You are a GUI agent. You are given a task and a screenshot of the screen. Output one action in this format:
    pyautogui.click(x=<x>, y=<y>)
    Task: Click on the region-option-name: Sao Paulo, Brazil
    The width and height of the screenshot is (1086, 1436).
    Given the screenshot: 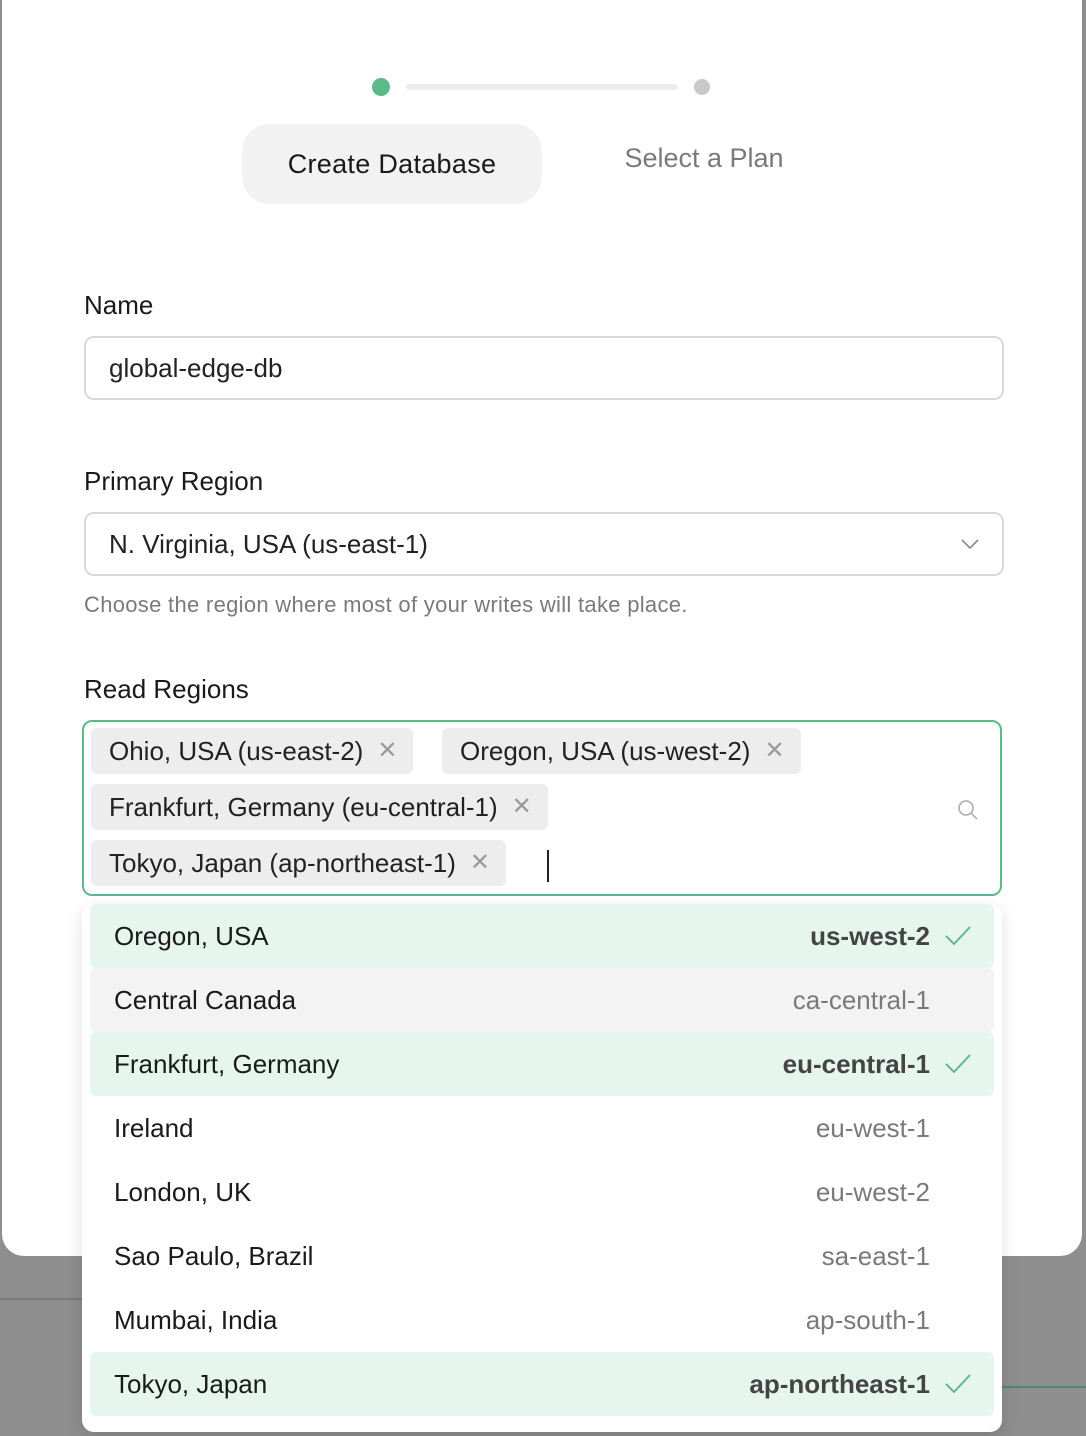 What is the action you would take?
    pyautogui.click(x=214, y=1255)
    